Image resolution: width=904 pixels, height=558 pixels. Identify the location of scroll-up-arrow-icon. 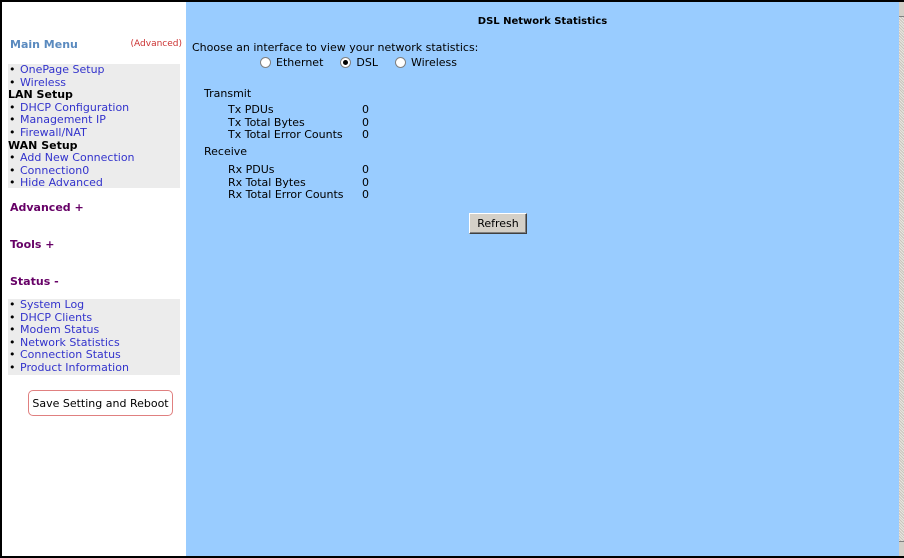
(901, 9).